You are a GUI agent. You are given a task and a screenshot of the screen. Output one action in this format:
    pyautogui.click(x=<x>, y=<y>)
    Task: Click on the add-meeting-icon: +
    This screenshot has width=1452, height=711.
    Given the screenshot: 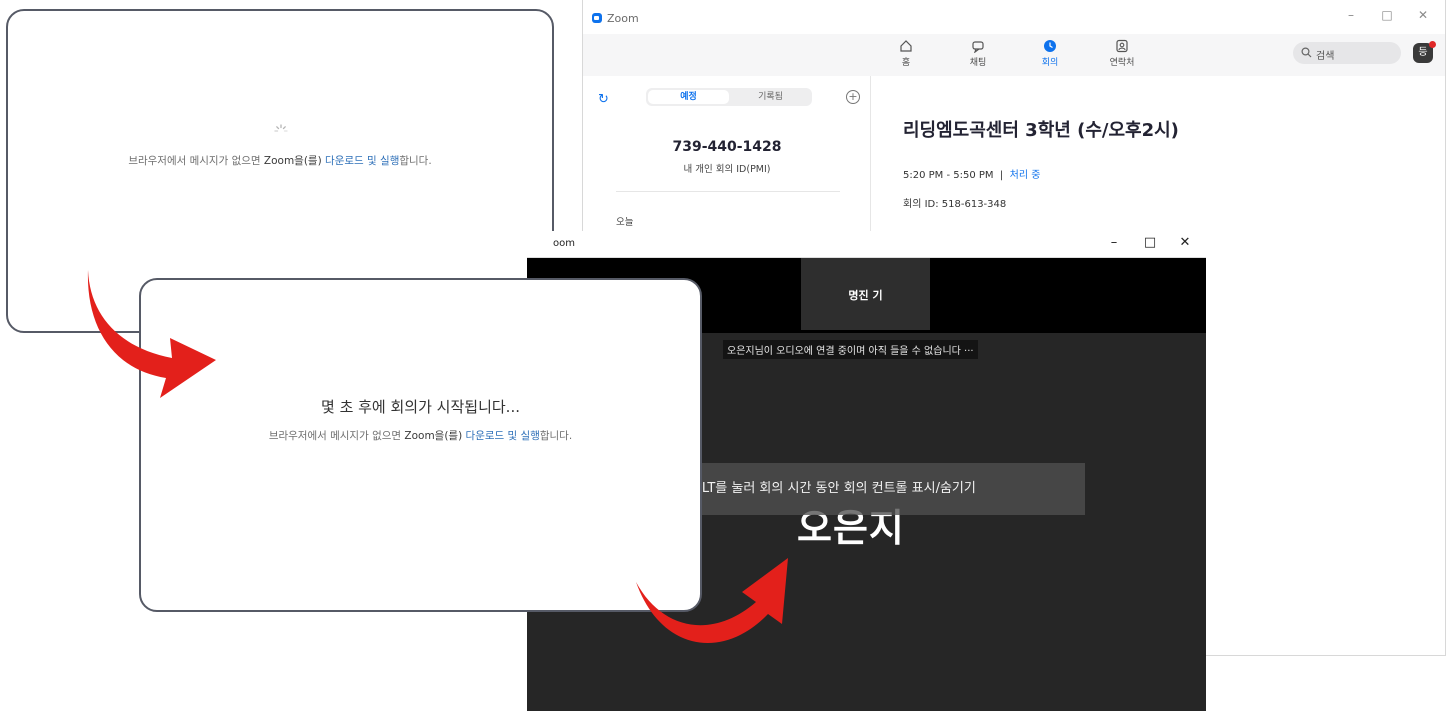 What is the action you would take?
    pyautogui.click(x=853, y=97)
    